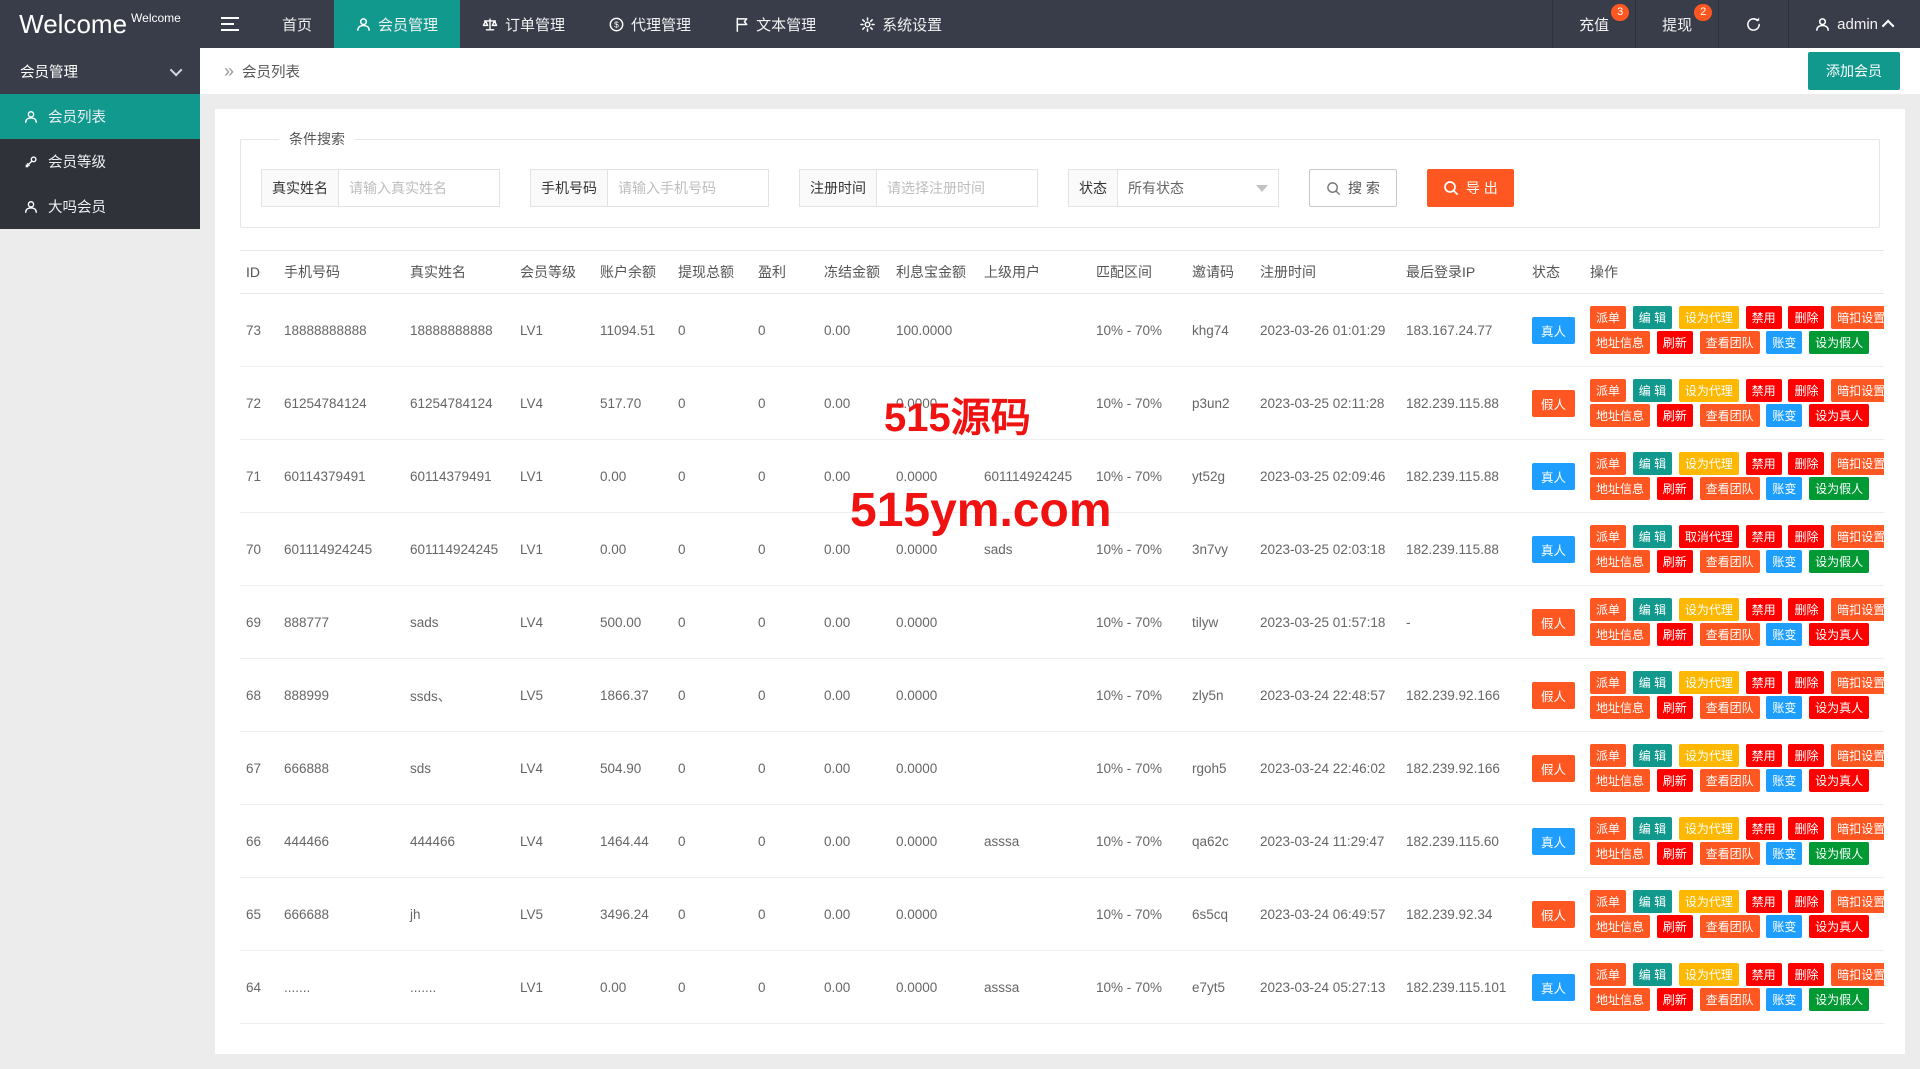 Image resolution: width=1920 pixels, height=1069 pixels. Describe the element at coordinates (100, 116) in the screenshot. I see `sidebar-item-member-list: 会员列表` at that location.